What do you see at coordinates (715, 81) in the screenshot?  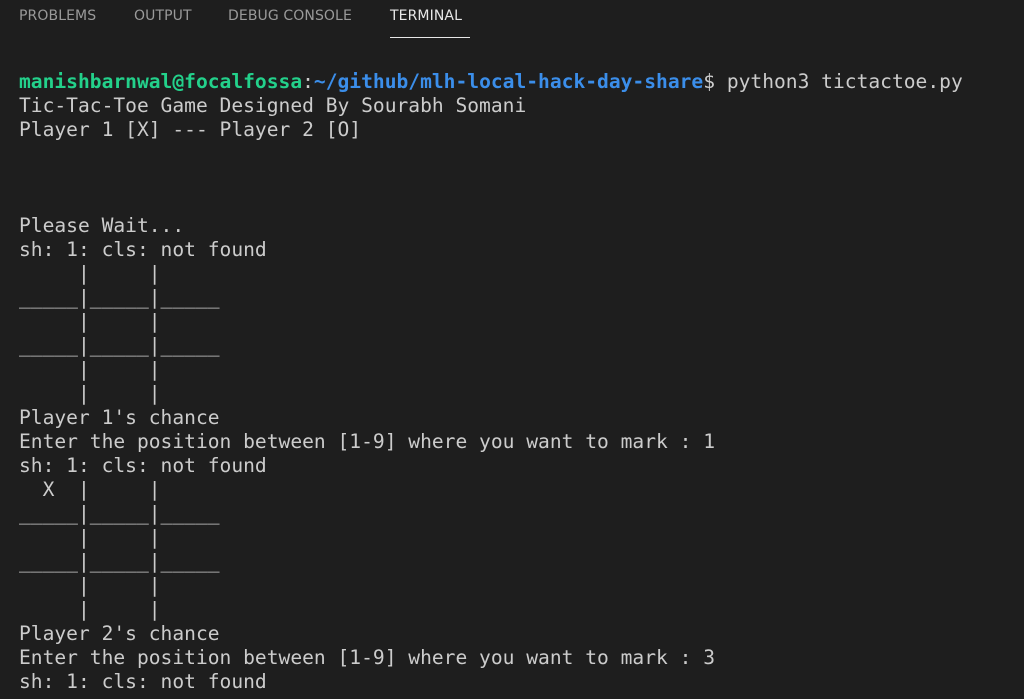 I see `prompt-symbol: $` at bounding box center [715, 81].